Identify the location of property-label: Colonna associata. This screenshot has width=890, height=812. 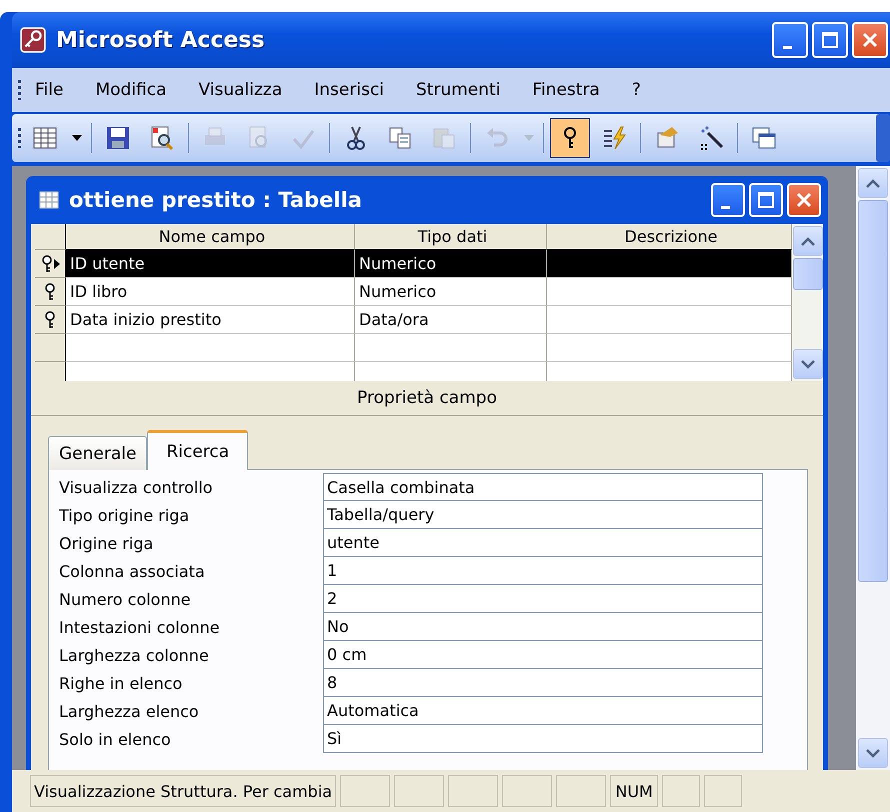
(132, 571).